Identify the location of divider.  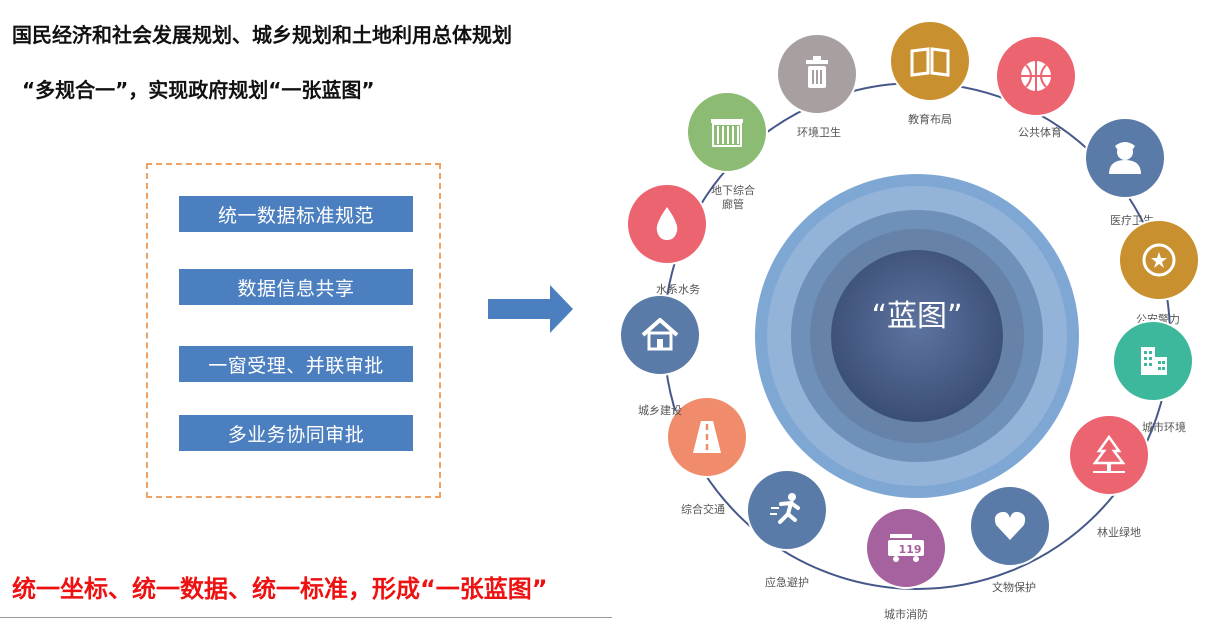
(306, 617).